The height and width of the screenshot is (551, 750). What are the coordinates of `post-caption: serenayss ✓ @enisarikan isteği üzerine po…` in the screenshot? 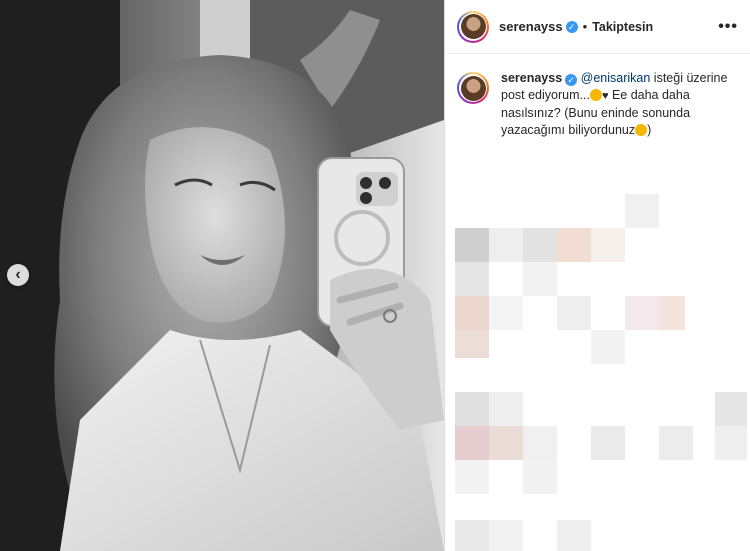 It's located at (597, 96).